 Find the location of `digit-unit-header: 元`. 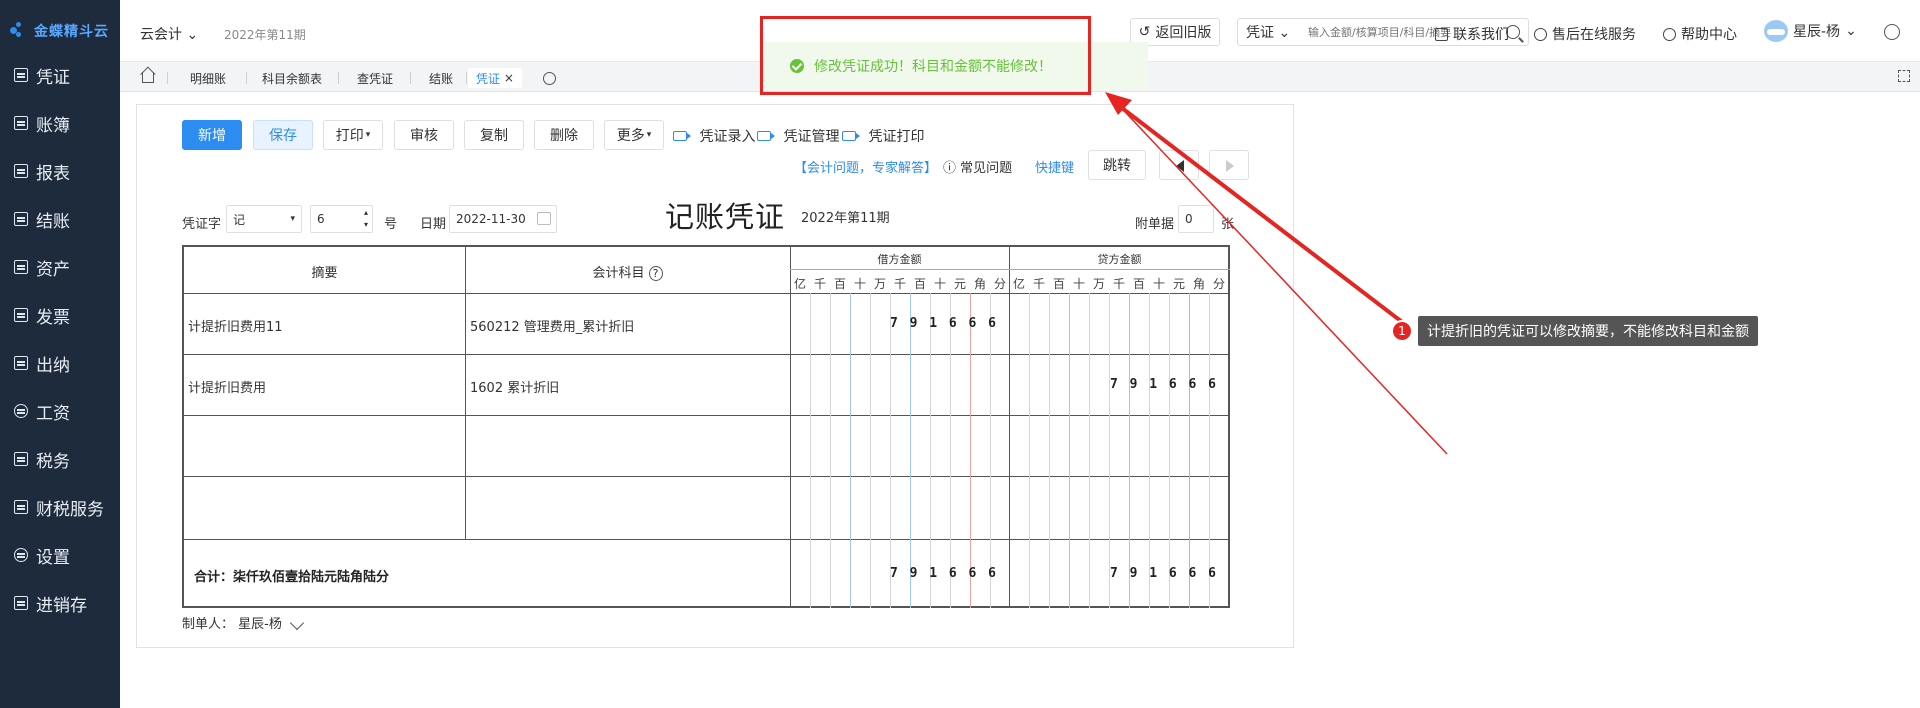

digit-unit-header: 元 is located at coordinates (1178, 284).